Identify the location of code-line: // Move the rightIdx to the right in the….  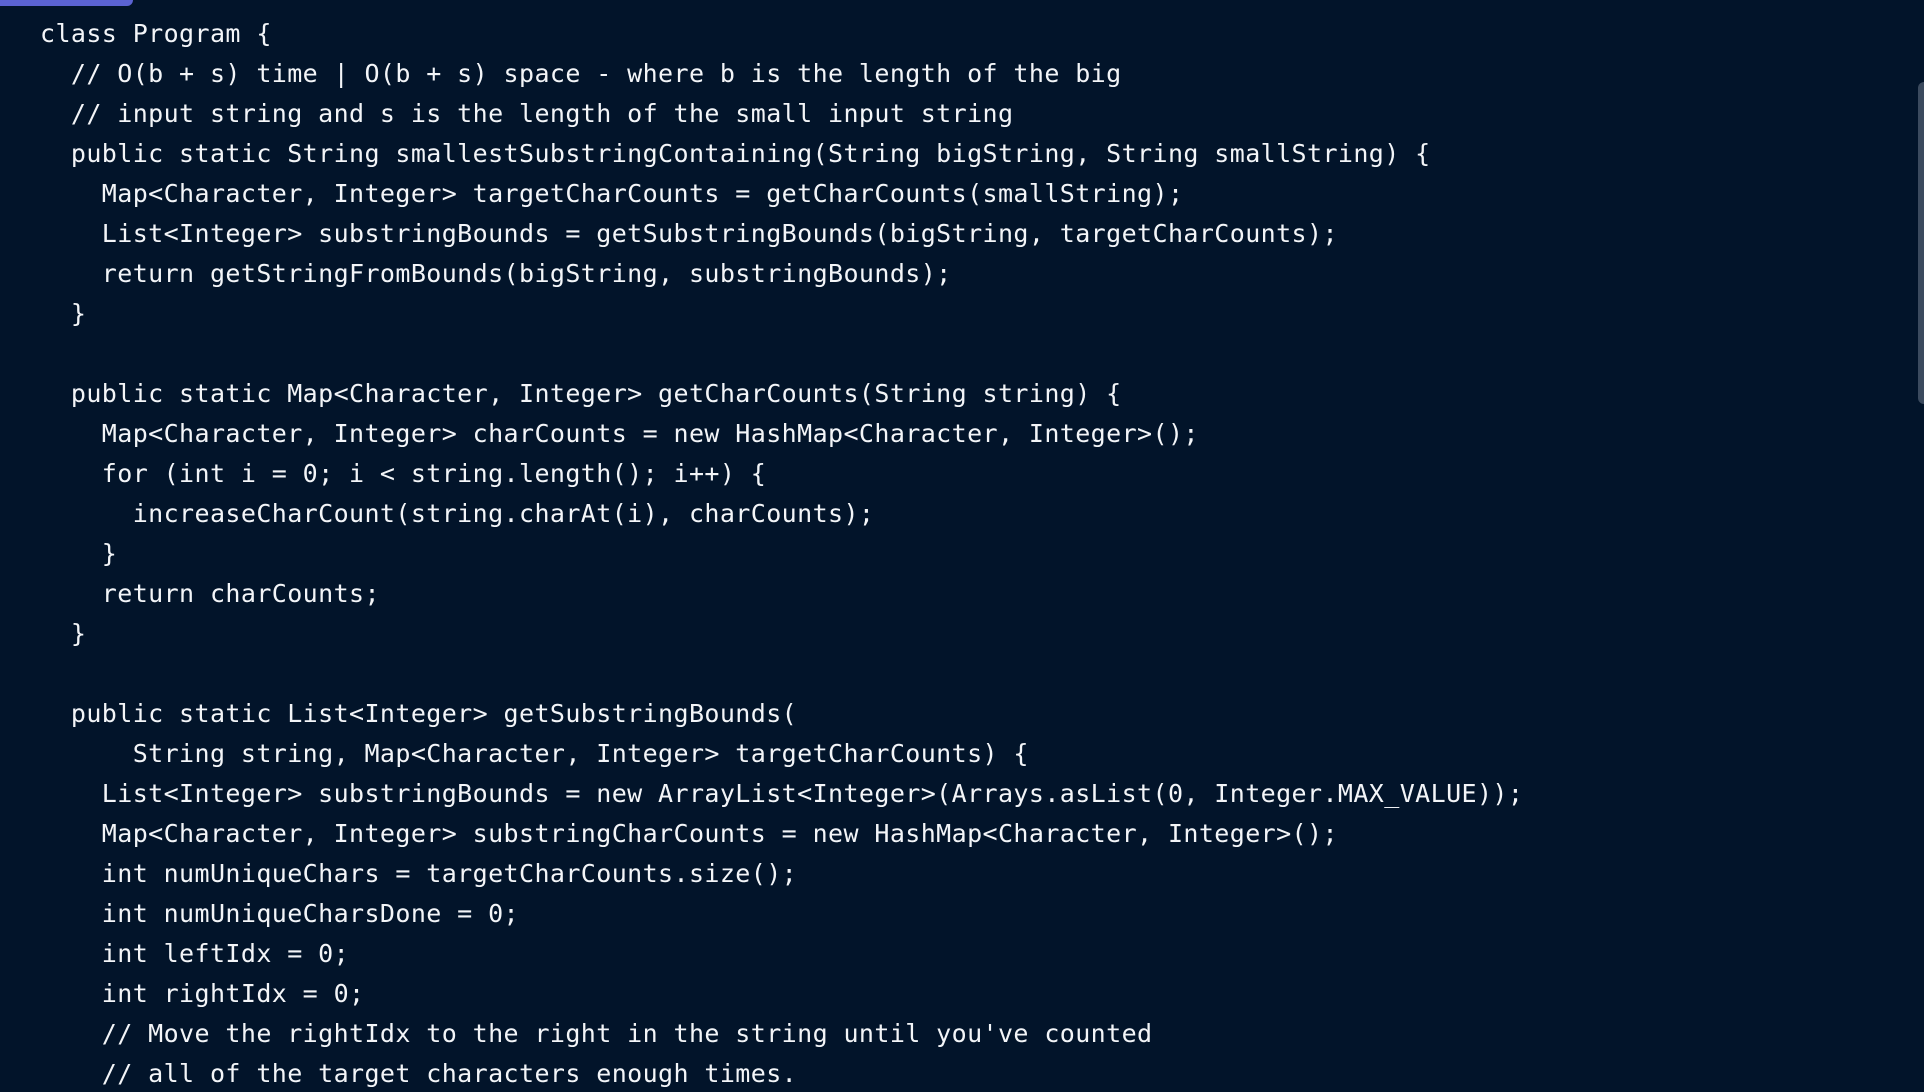
(596, 1033).